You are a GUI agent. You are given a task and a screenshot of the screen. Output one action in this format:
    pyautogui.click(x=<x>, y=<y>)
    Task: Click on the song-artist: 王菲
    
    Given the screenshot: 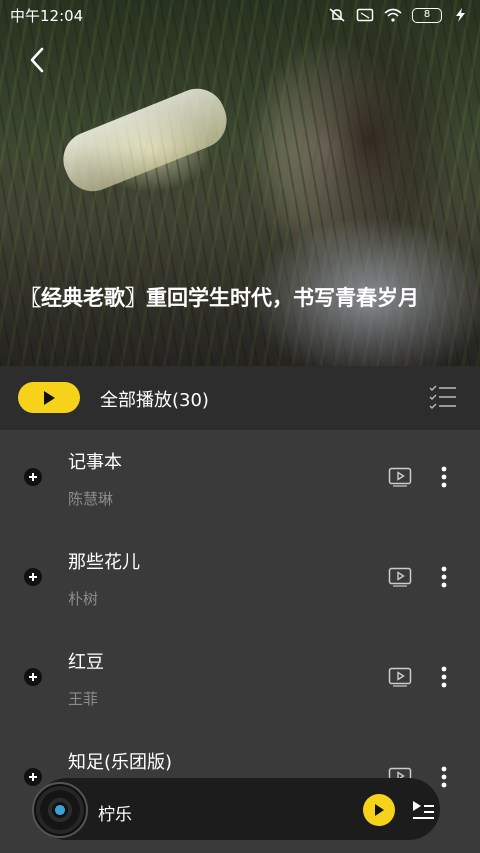 What is the action you would take?
    pyautogui.click(x=83, y=699)
    